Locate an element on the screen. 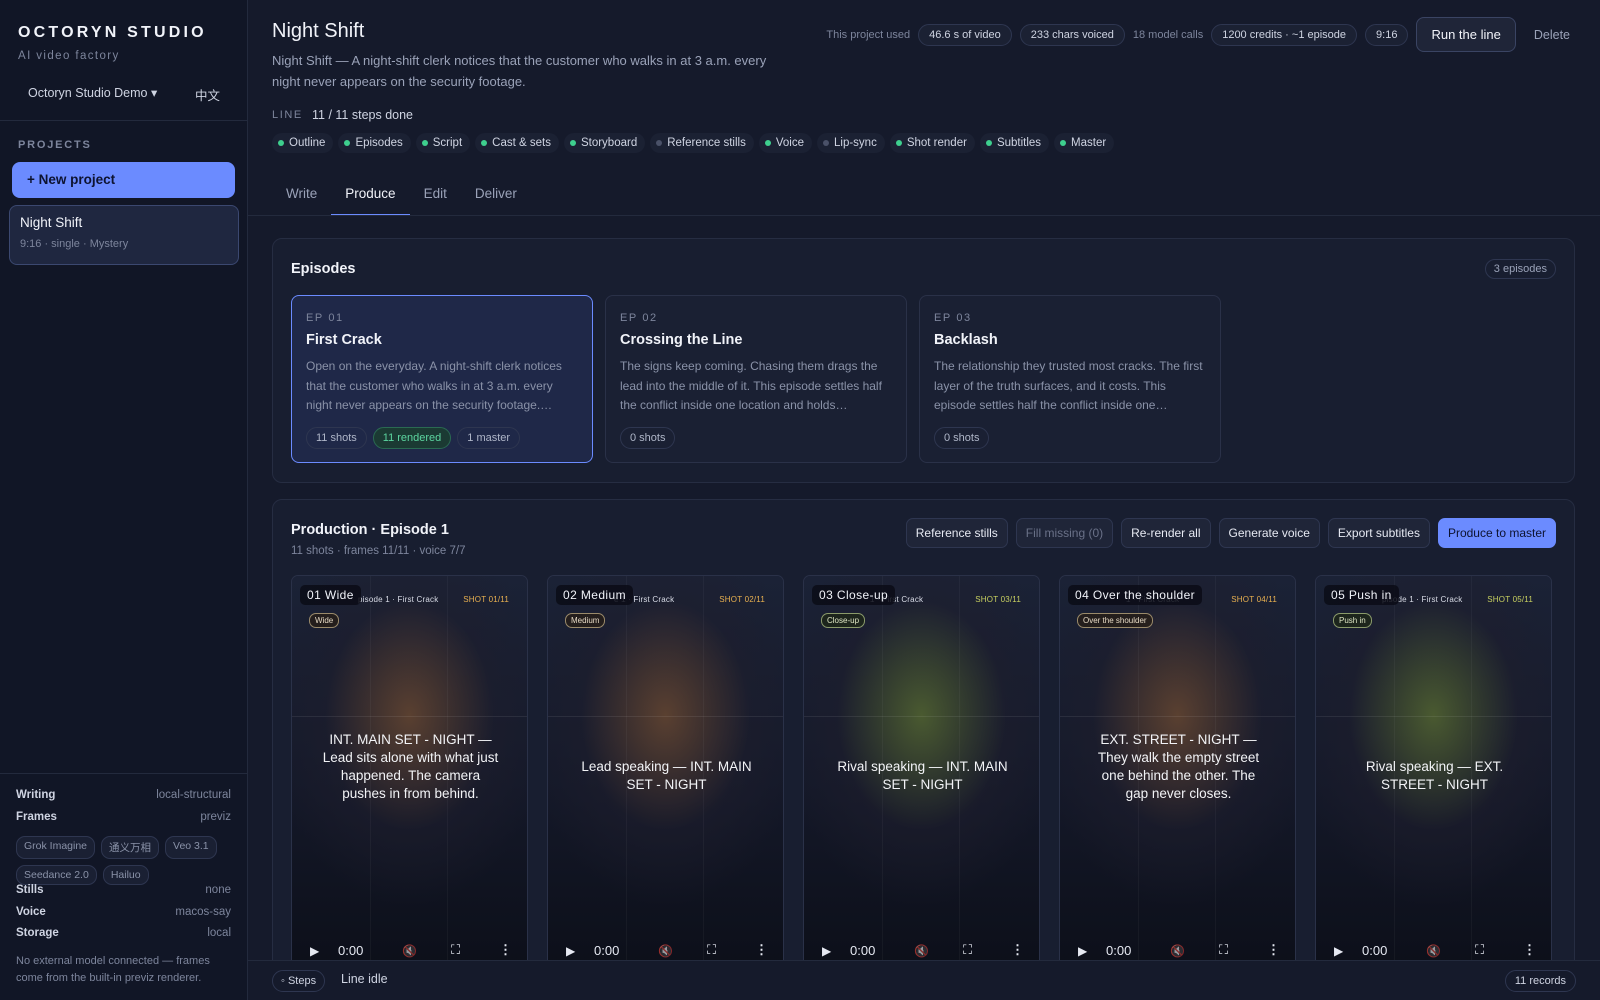 The height and width of the screenshot is (1000, 1600). shot-caption: pisode 1 · First Crack is located at coordinates (398, 599).